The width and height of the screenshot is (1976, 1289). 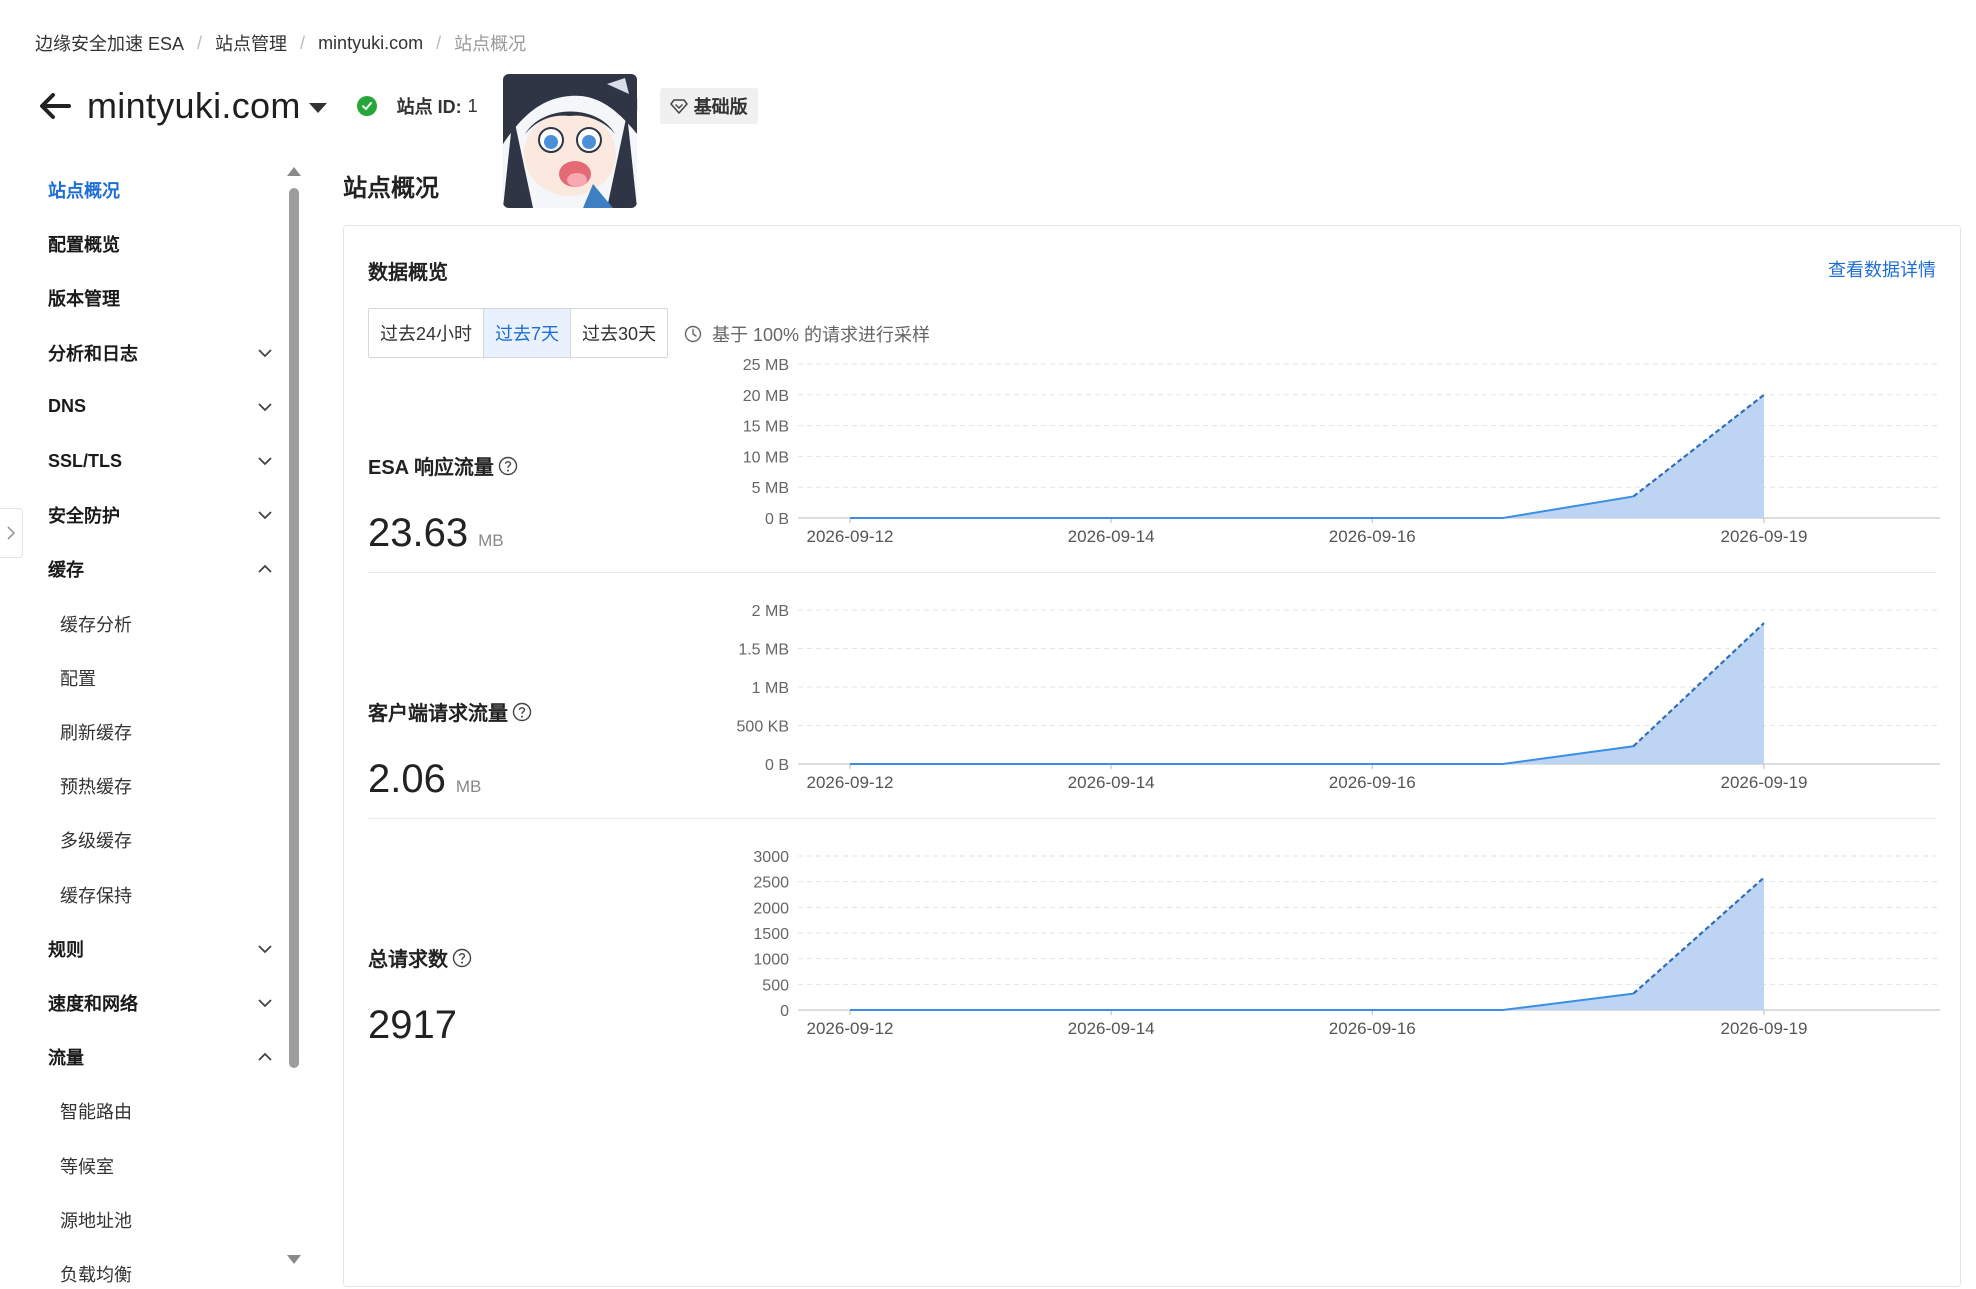 What do you see at coordinates (84, 515) in the screenshot?
I see `sidebar-item-label: 安全防护` at bounding box center [84, 515].